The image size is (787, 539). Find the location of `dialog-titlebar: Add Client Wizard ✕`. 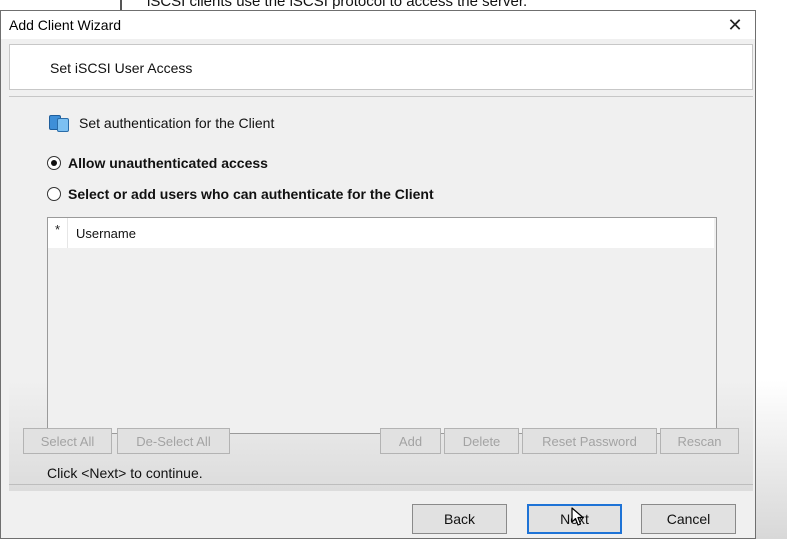

dialog-titlebar: Add Client Wizard ✕ is located at coordinates (378, 25).